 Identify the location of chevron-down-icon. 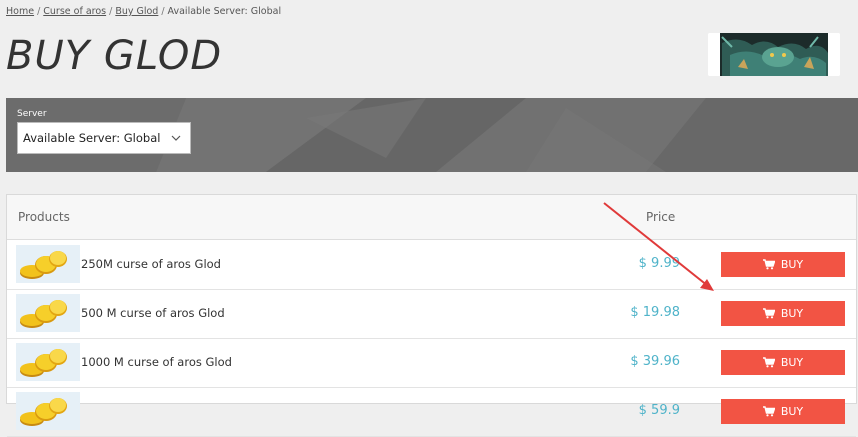
(176, 138).